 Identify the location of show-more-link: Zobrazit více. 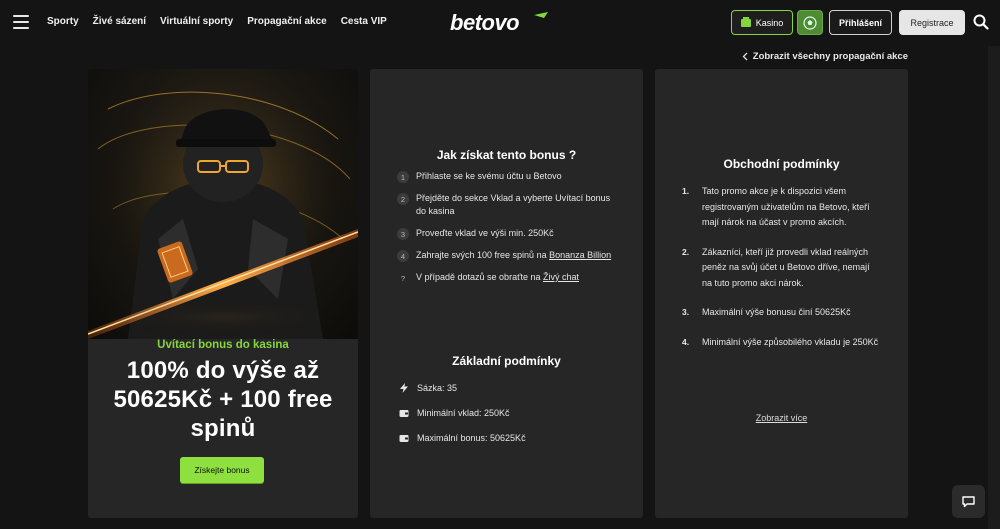
(781, 418).